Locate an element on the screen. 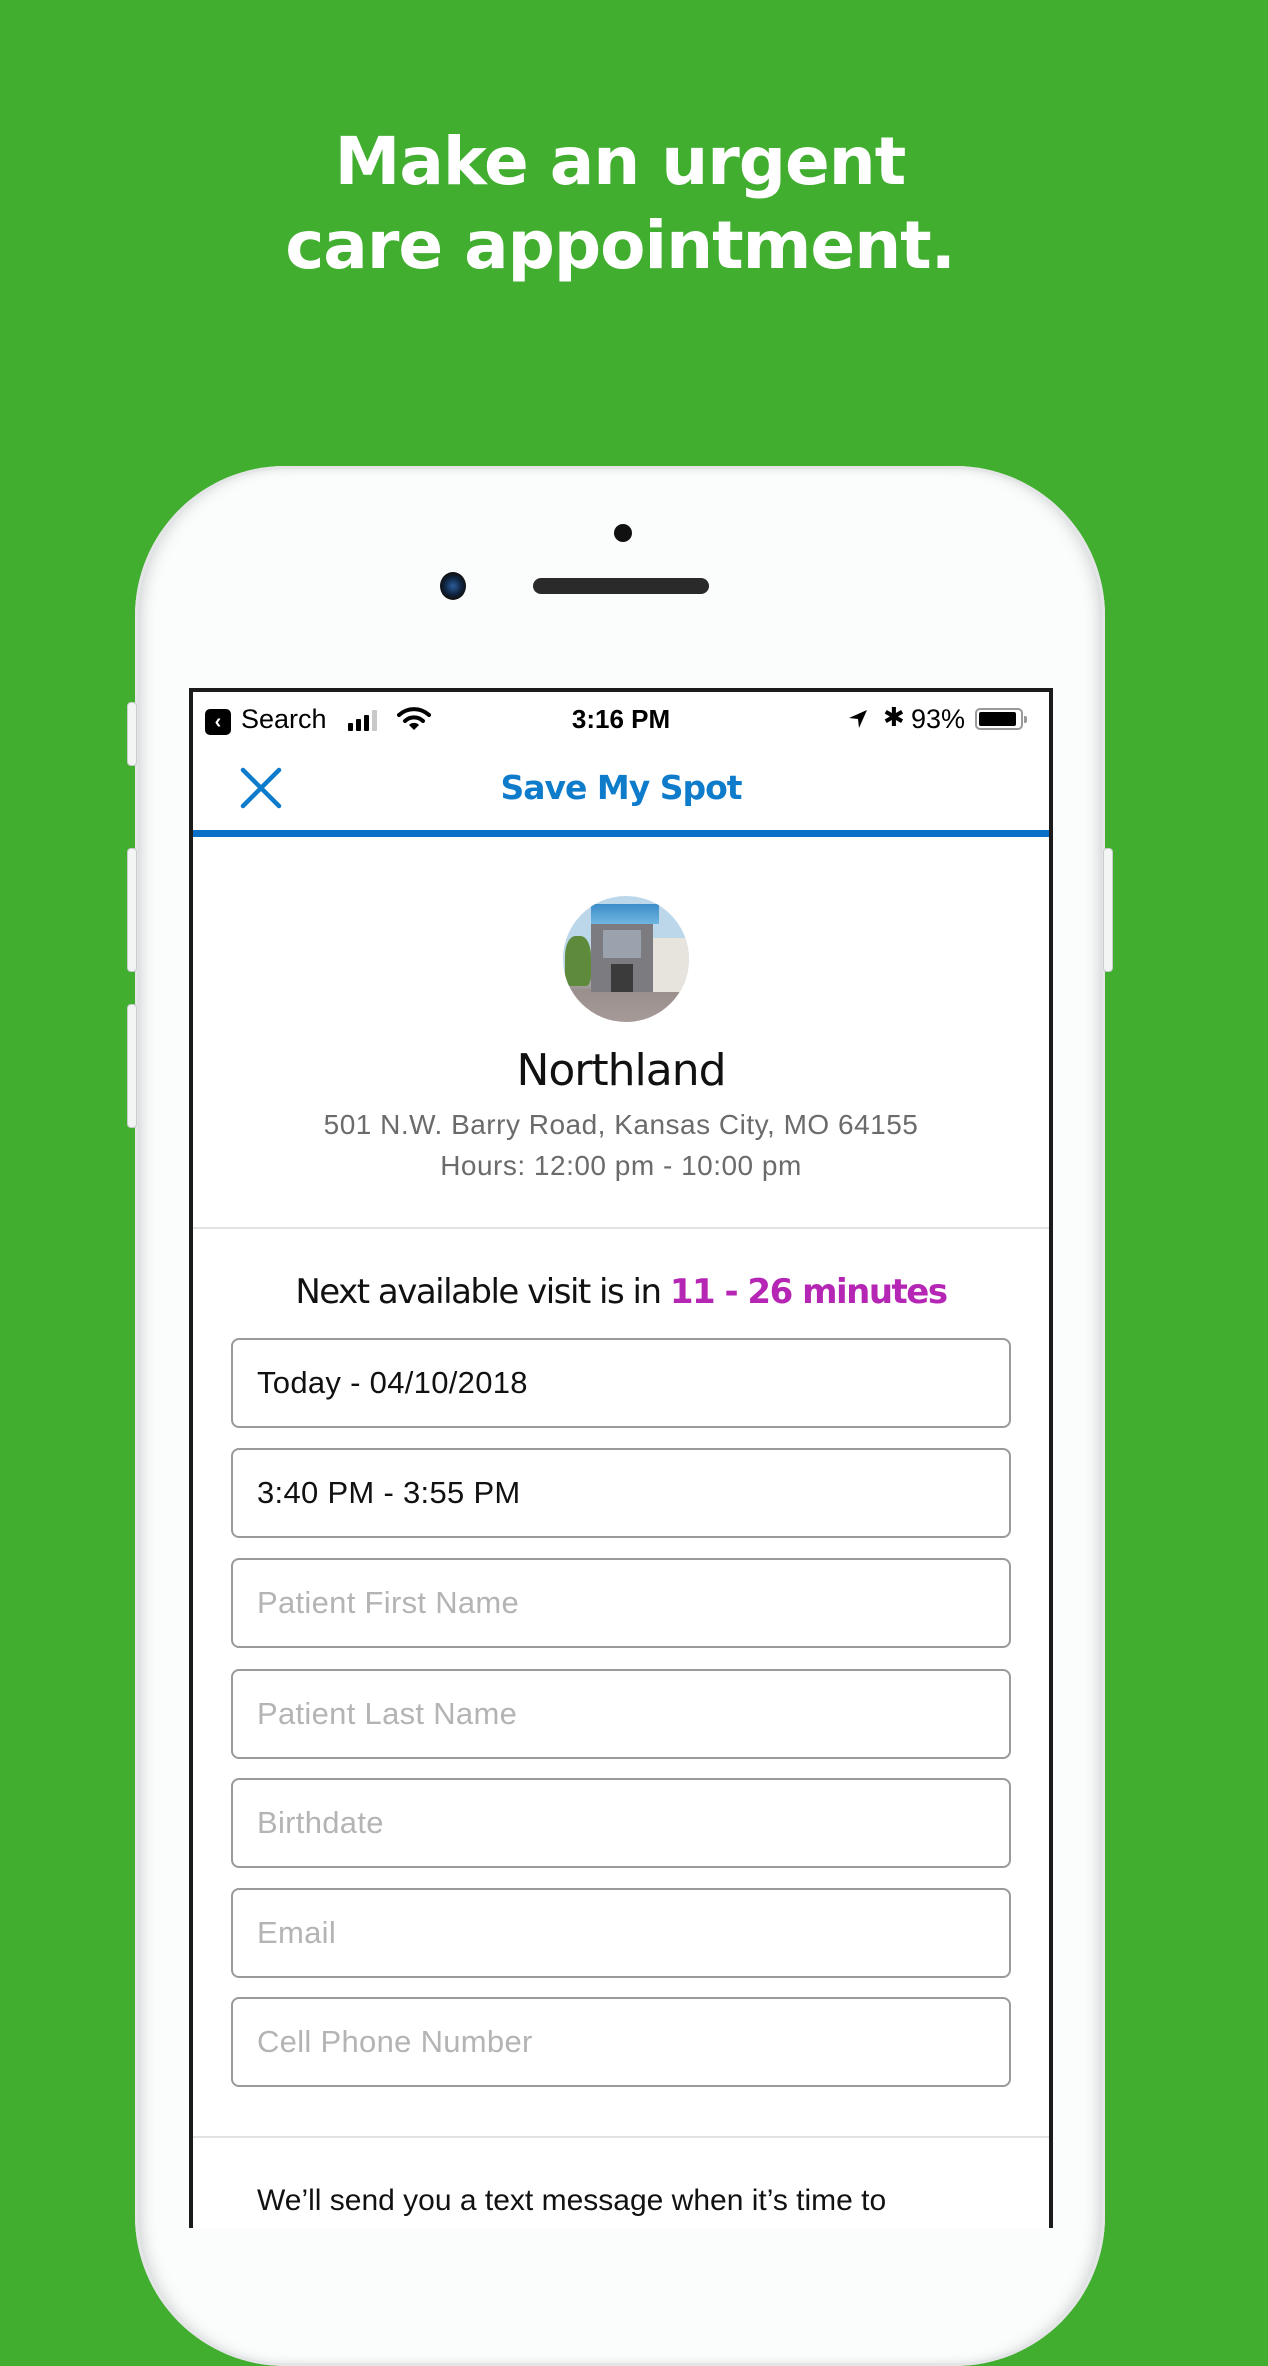 This screenshot has width=1268, height=2366. wait-time-range: 11 - 26 minutes is located at coordinates (808, 1292).